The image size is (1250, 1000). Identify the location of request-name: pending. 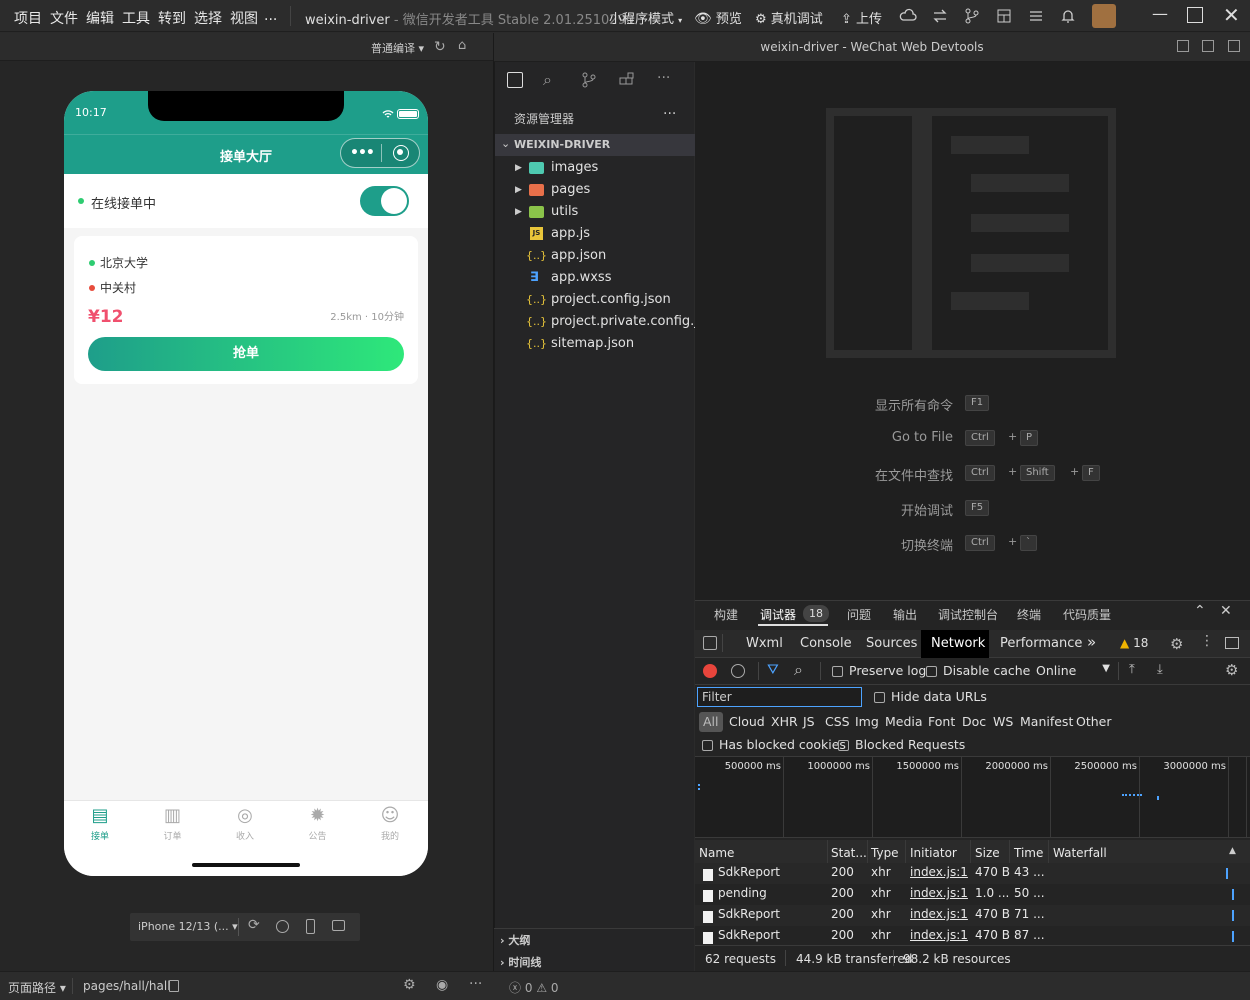
(742, 893).